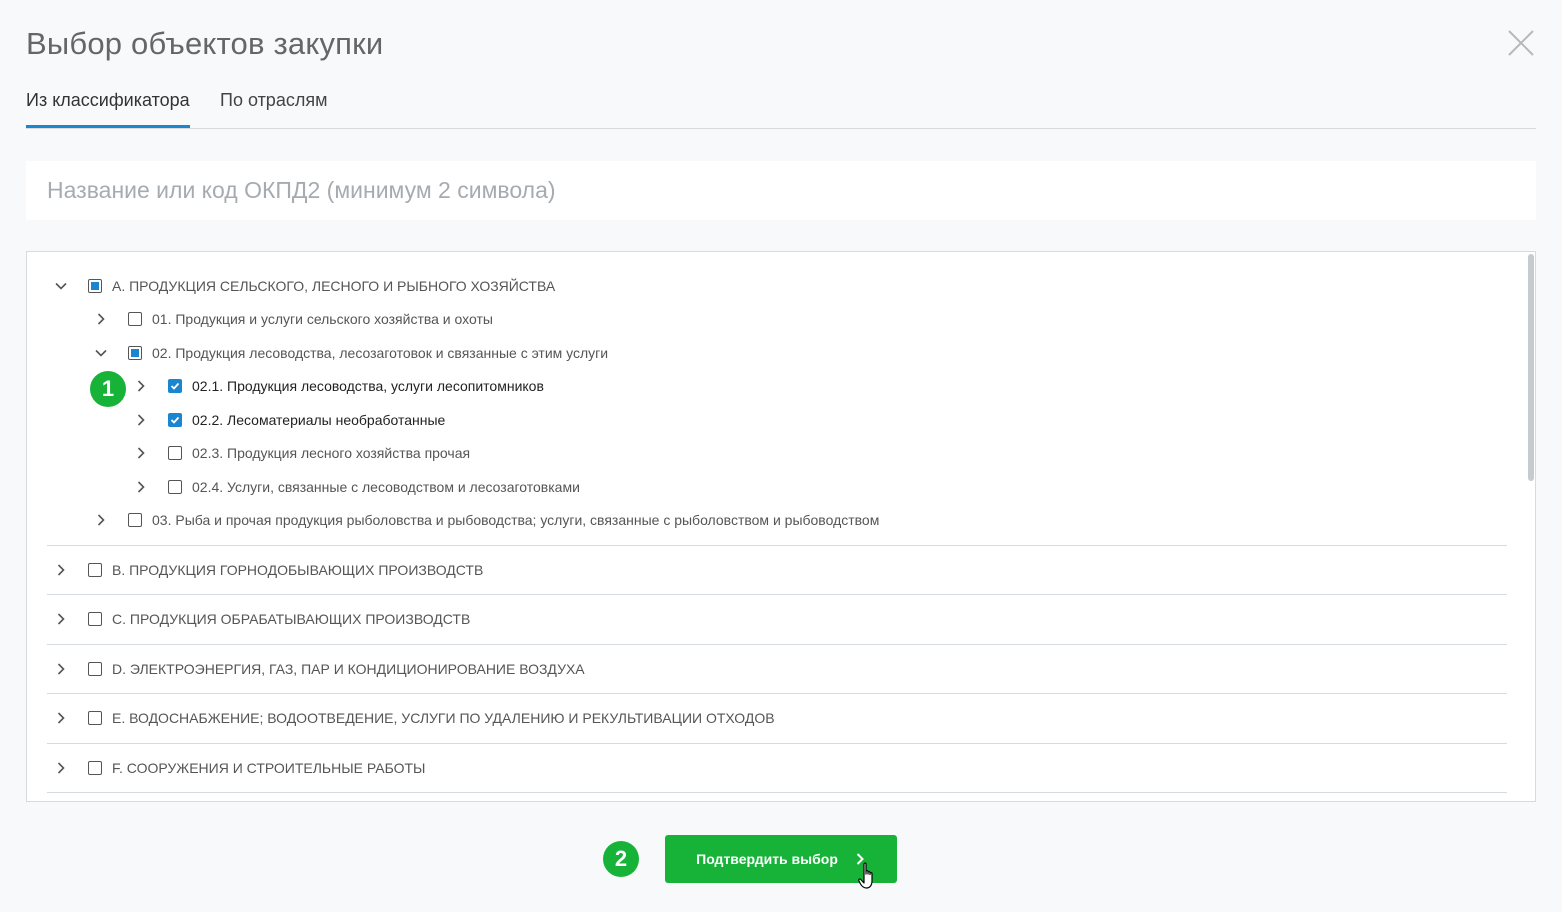 This screenshot has height=912, width=1562. What do you see at coordinates (280, 106) in the screenshot?
I see `tab-by-industry: По отраслям` at bounding box center [280, 106].